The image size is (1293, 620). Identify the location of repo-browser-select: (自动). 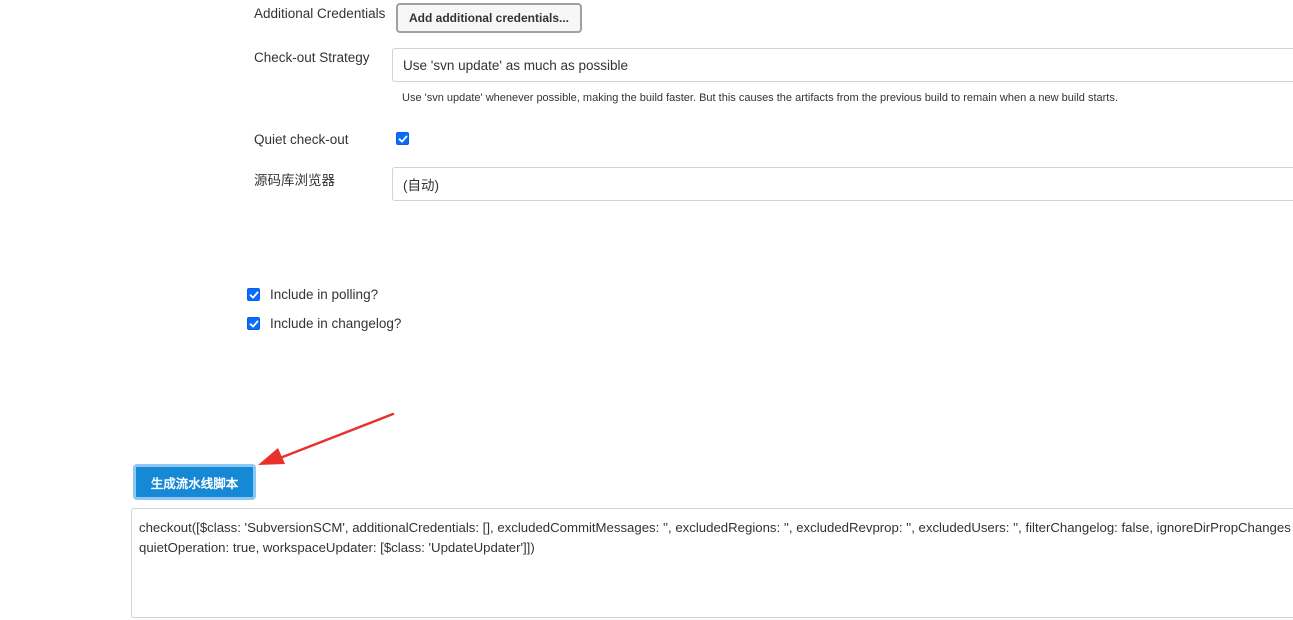
(842, 184).